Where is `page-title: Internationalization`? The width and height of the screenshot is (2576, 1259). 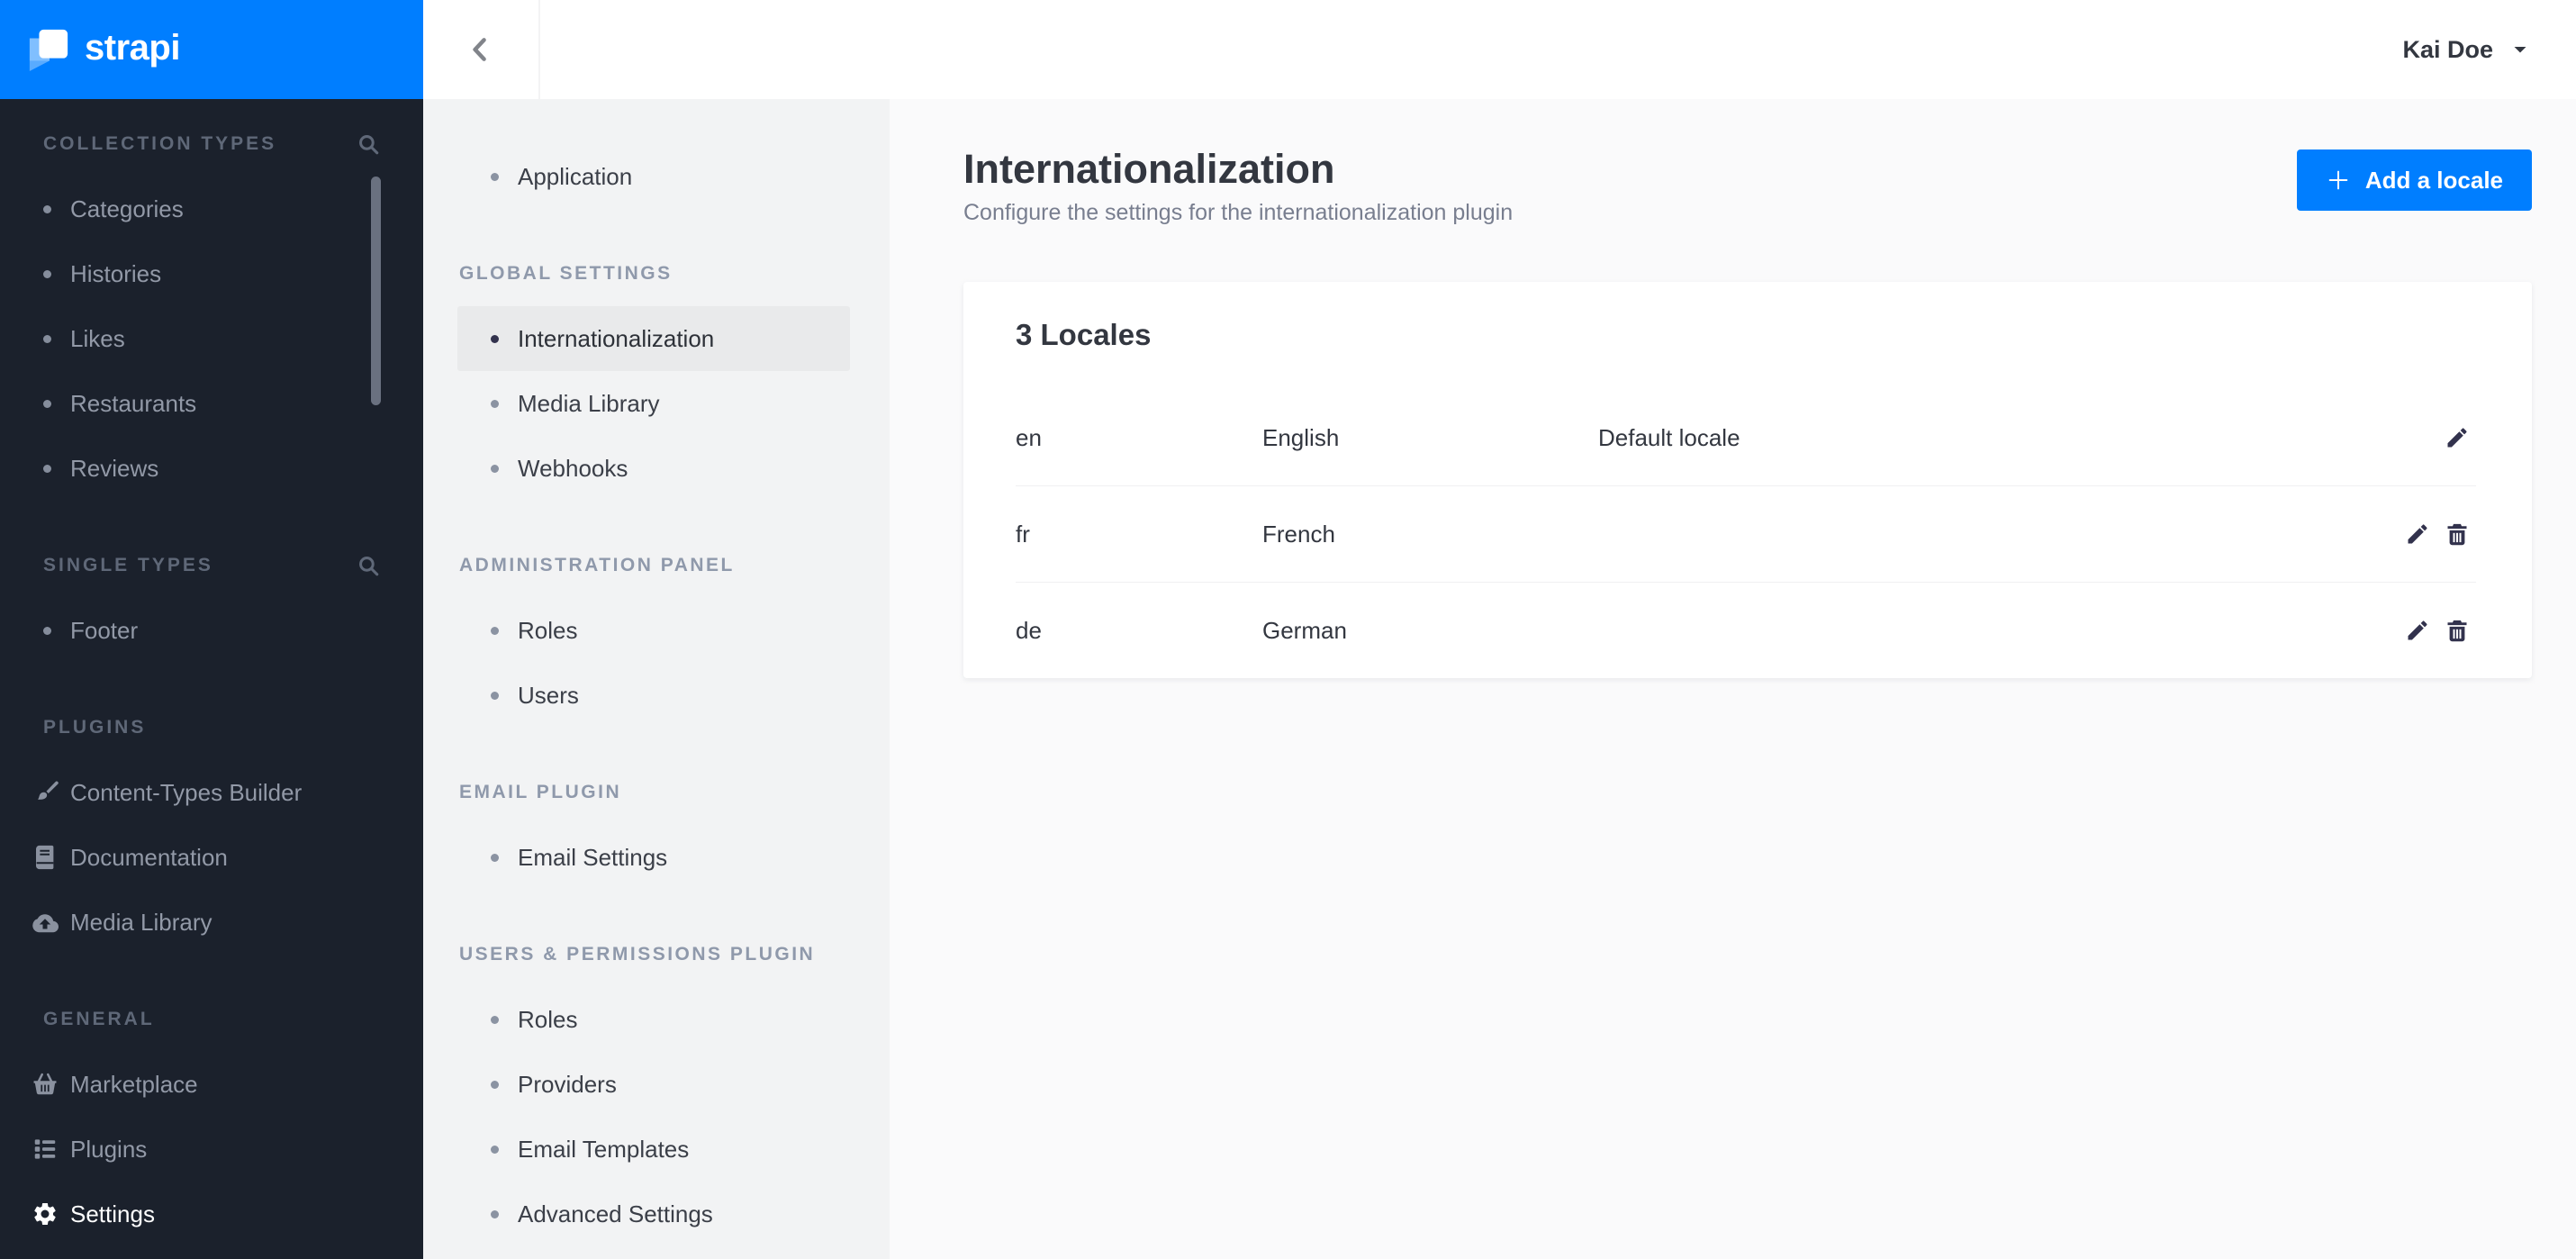
page-title: Internationalization is located at coordinates (1149, 169).